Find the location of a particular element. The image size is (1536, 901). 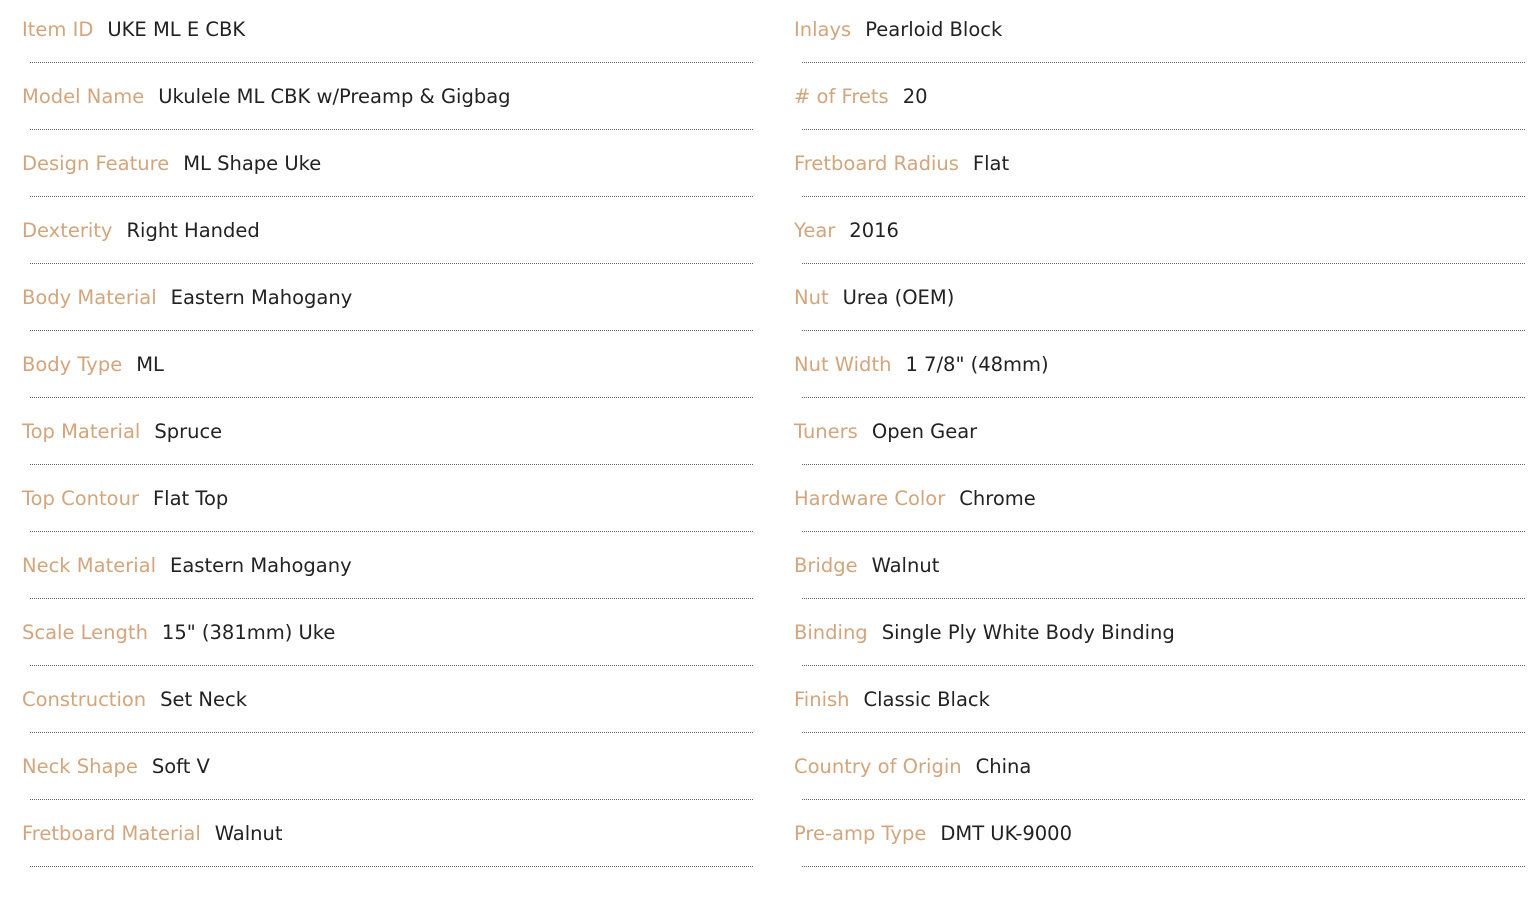

spec-value: 2016 is located at coordinates (874, 230).